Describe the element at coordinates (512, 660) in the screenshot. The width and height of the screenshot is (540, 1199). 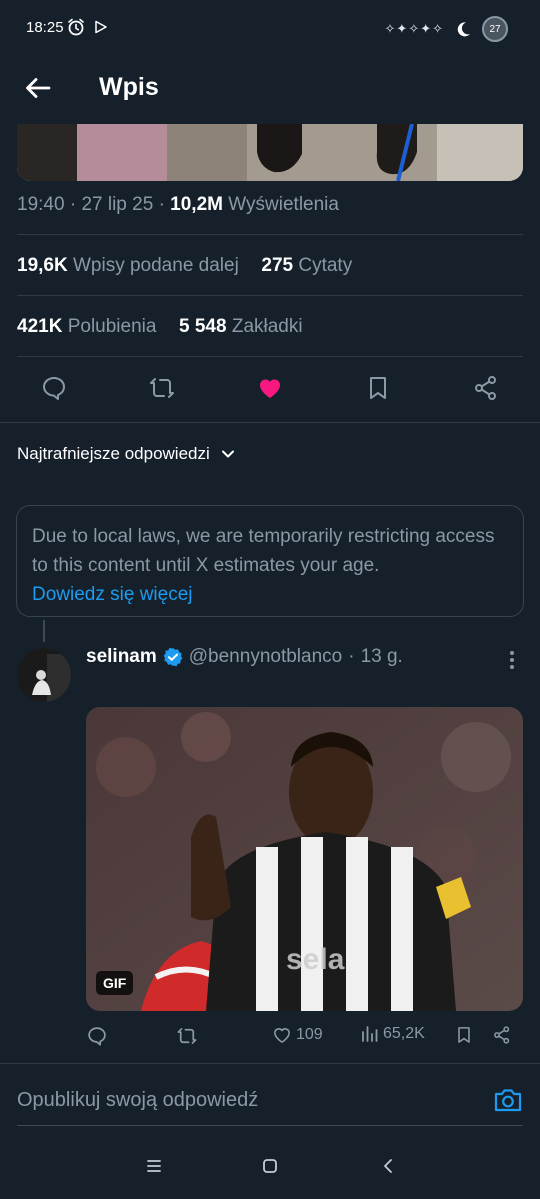
I see `more-options-icon` at that location.